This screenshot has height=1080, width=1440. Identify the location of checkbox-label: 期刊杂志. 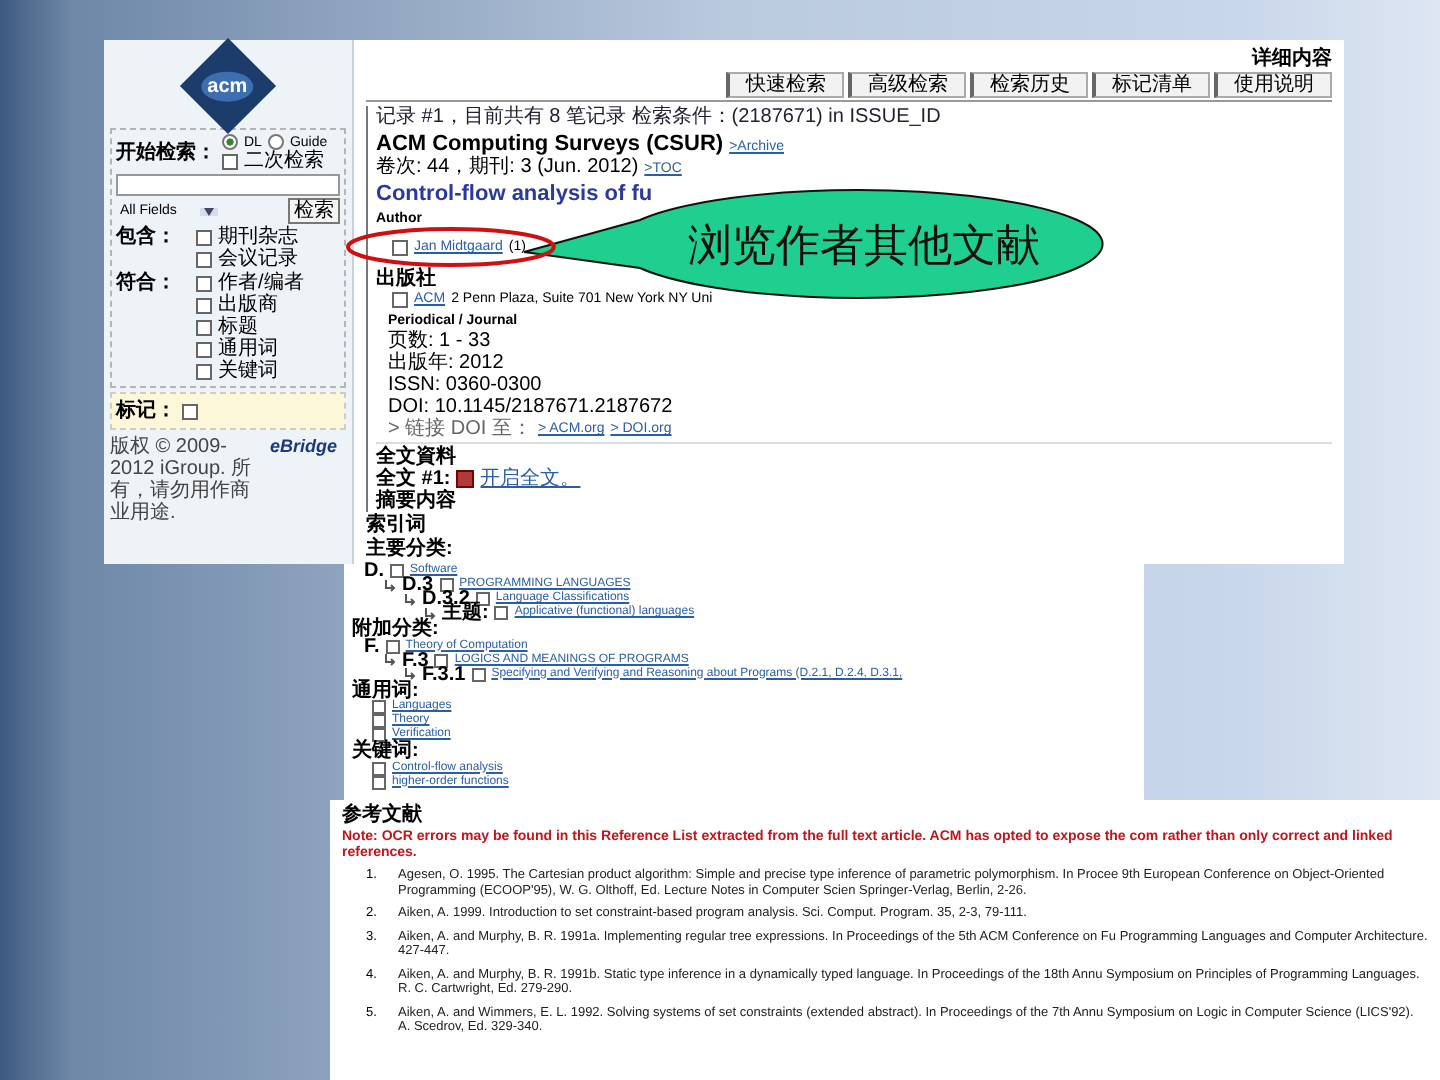
(258, 237).